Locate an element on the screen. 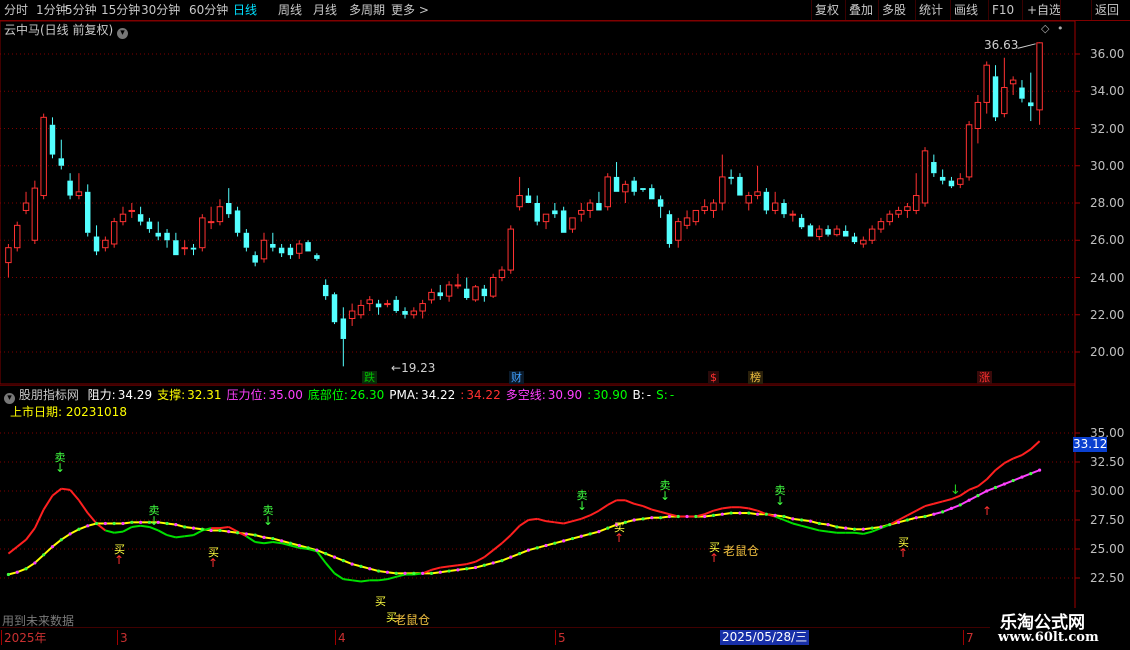  toolbar-right-btn-1: 叠加 is located at coordinates (861, 10).